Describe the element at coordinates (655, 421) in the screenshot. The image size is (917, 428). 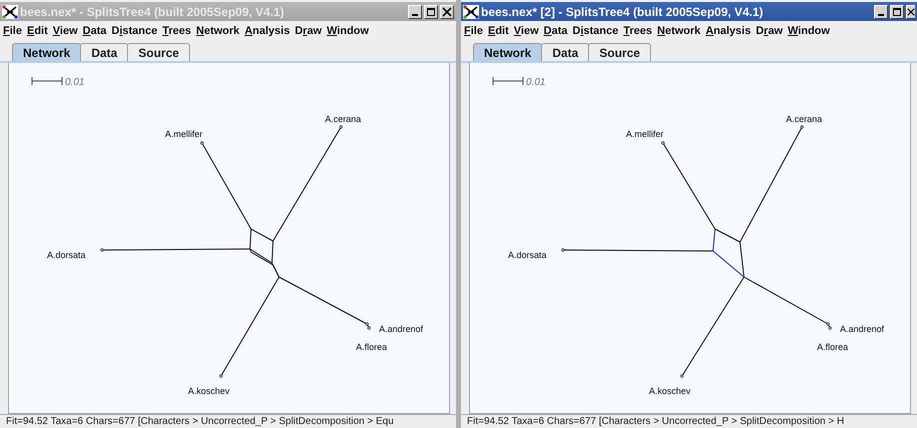
I see `status-text: Fit=94.52 Taxa=6 Chars=677 [Characters > Uncorrected_P > SplitDecomposition > H` at that location.